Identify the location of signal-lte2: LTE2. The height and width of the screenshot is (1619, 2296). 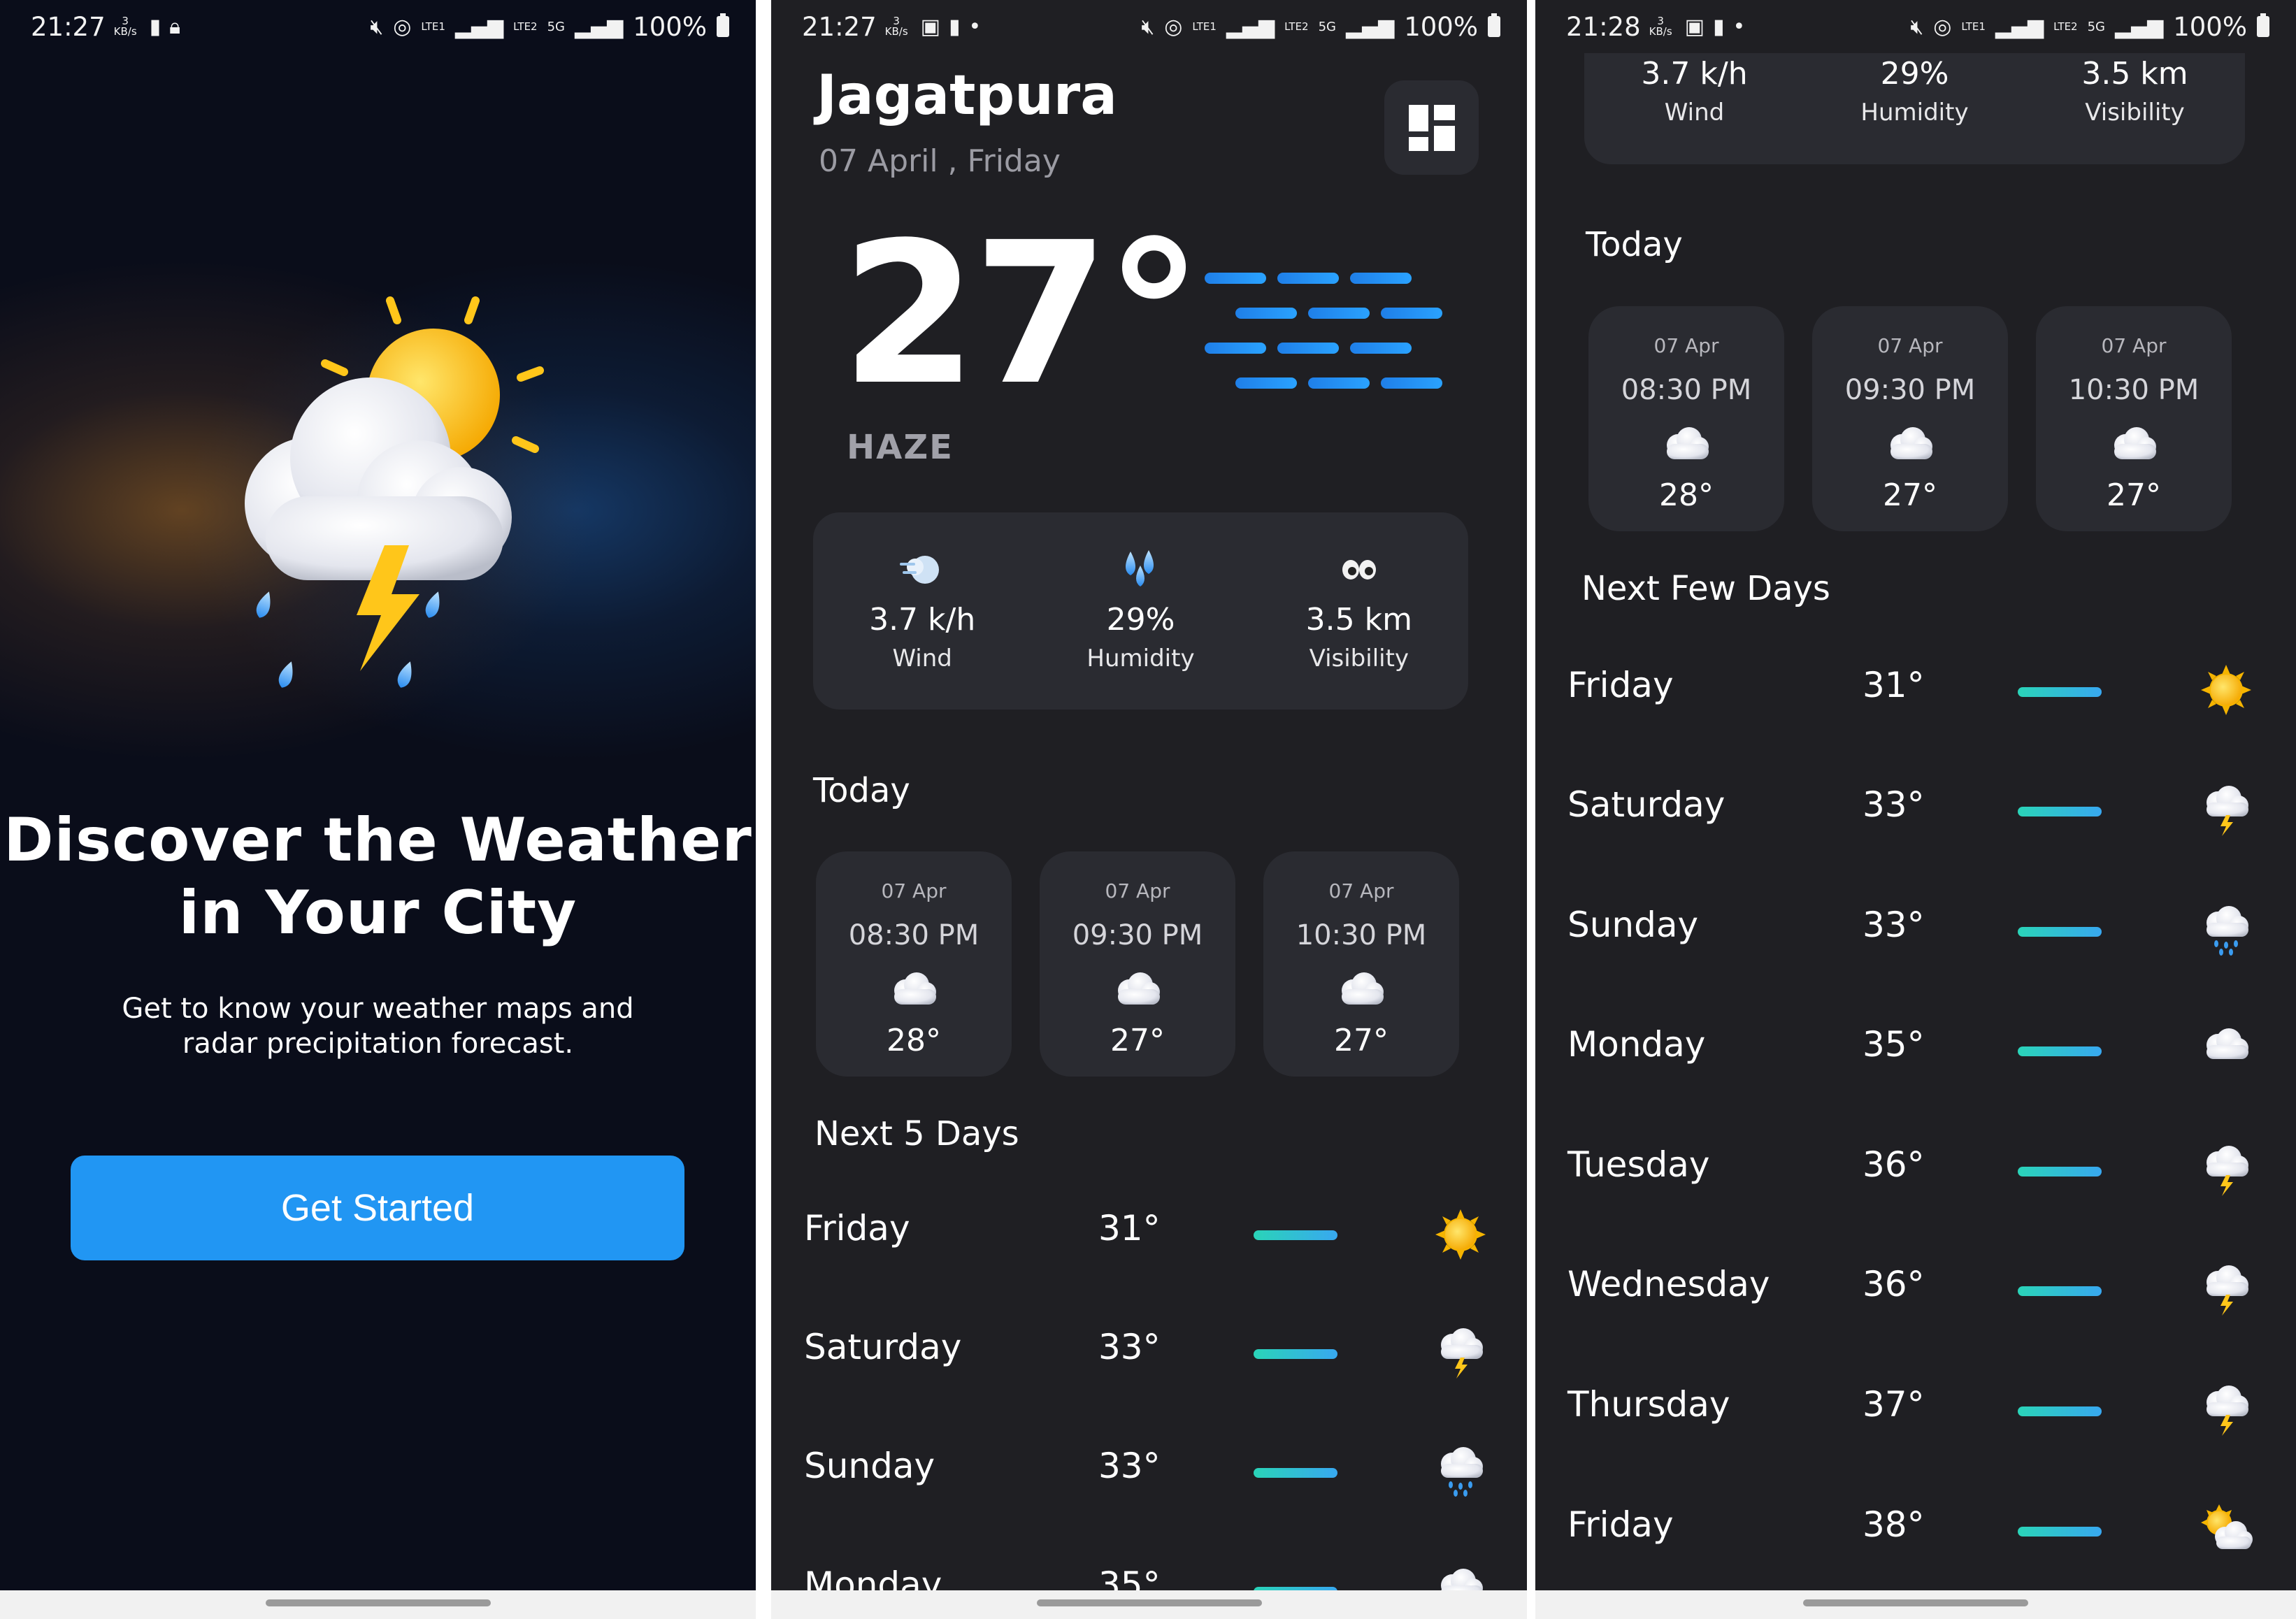
(525, 26).